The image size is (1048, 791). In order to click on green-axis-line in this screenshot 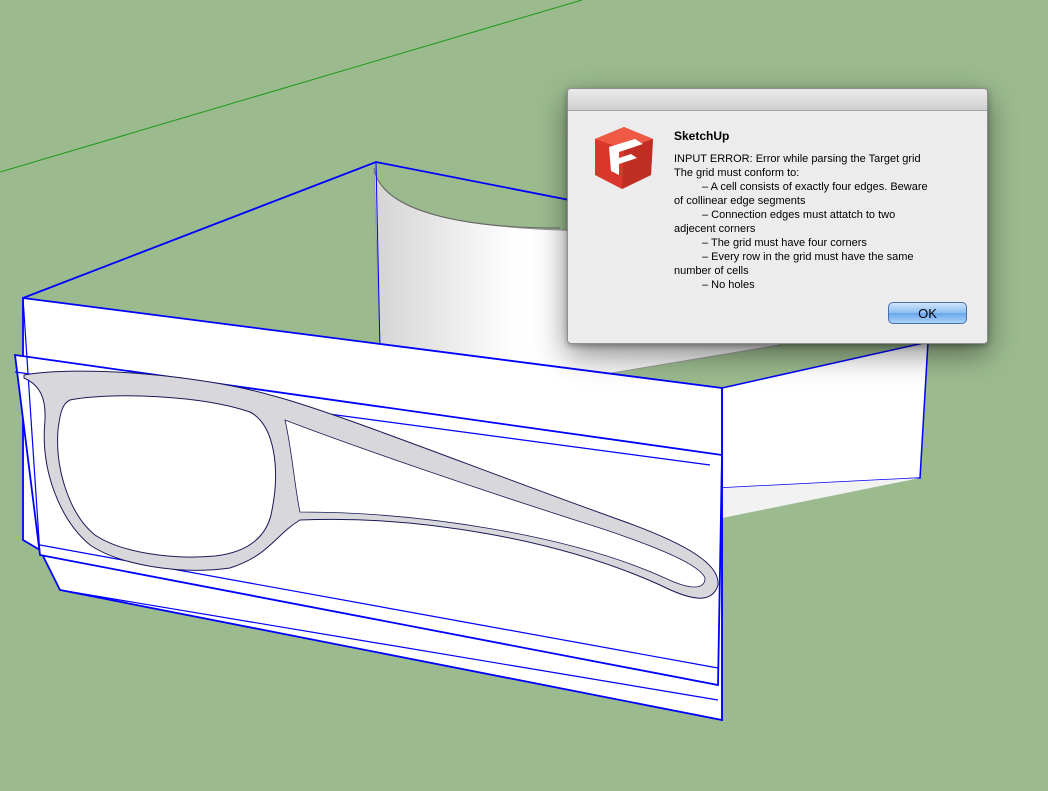, I will do `click(291, 86)`.